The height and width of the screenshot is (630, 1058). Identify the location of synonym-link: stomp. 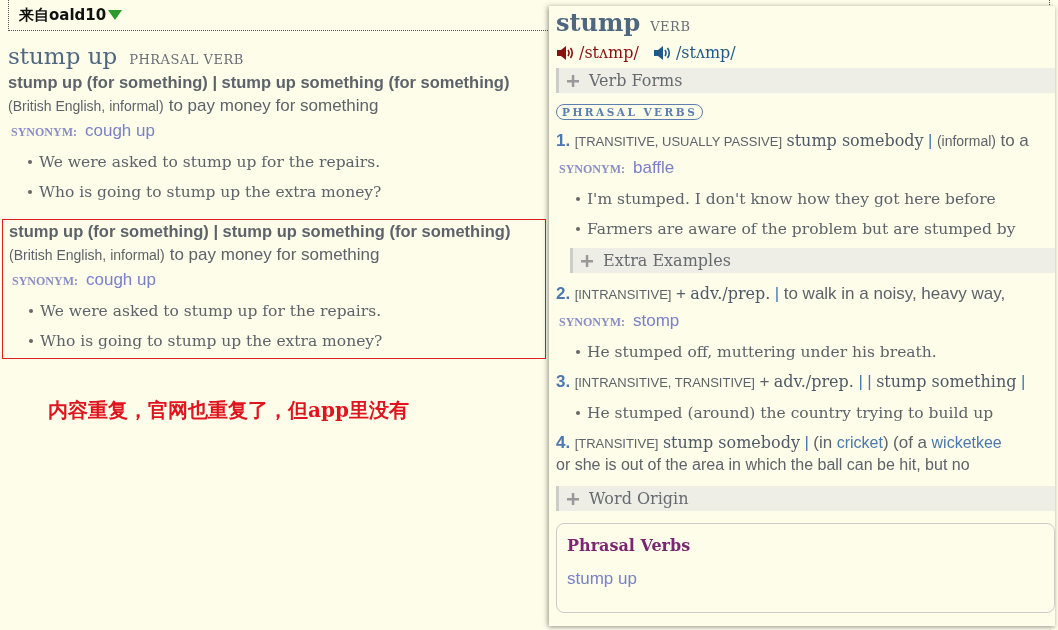
(656, 321).